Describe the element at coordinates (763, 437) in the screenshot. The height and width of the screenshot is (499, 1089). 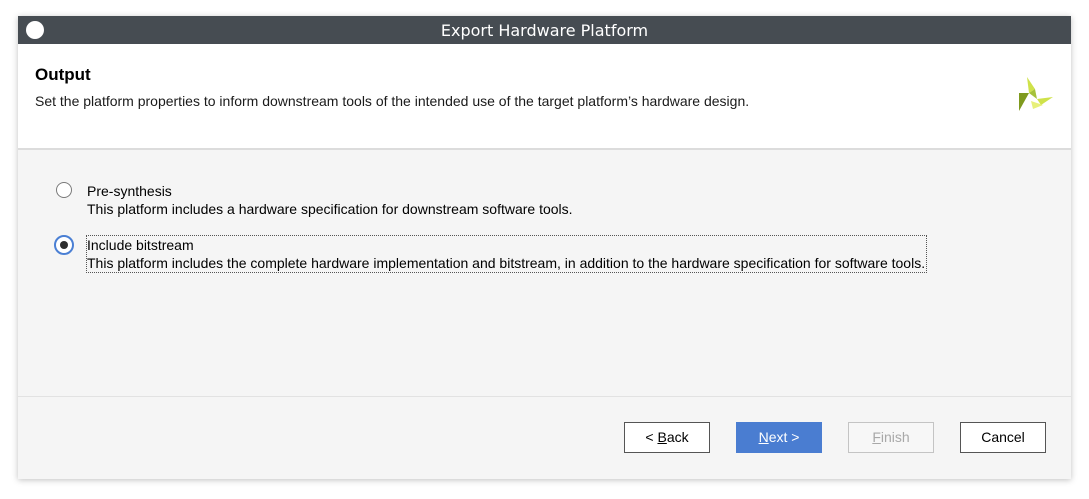
I see `next-mnemonic: N` at that location.